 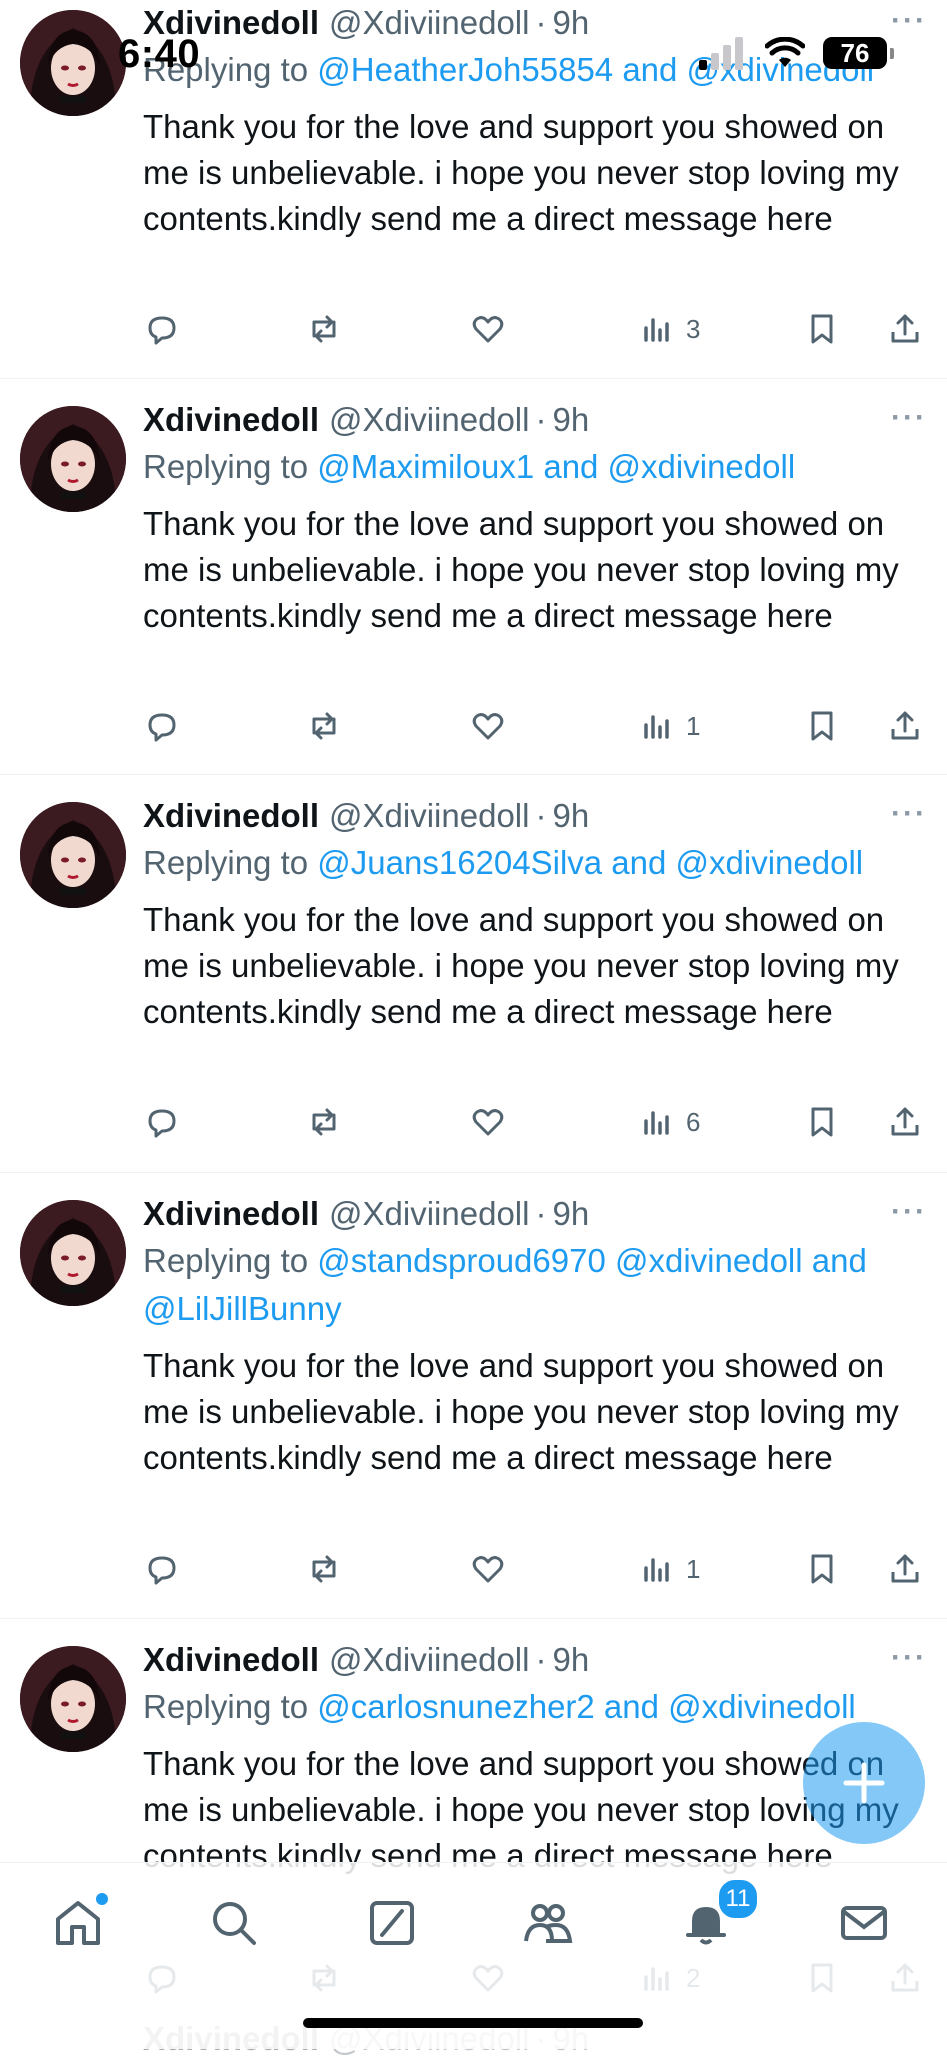 What do you see at coordinates (669, 1122) in the screenshot?
I see `views-button: 6` at bounding box center [669, 1122].